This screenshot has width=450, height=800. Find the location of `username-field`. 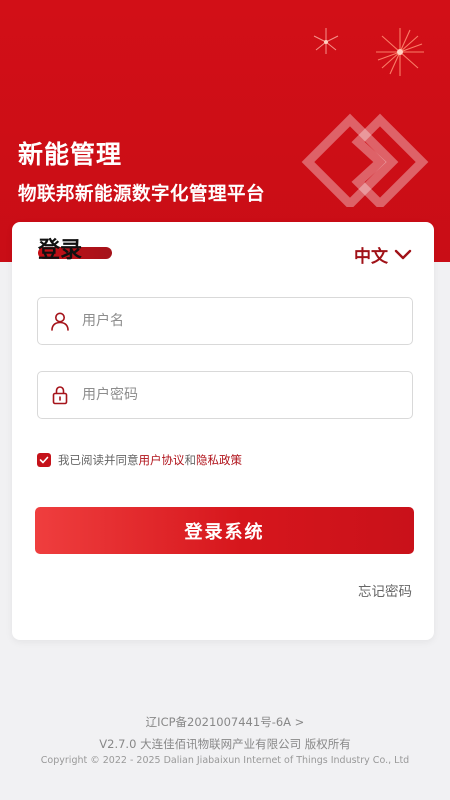

username-field is located at coordinates (225, 321).